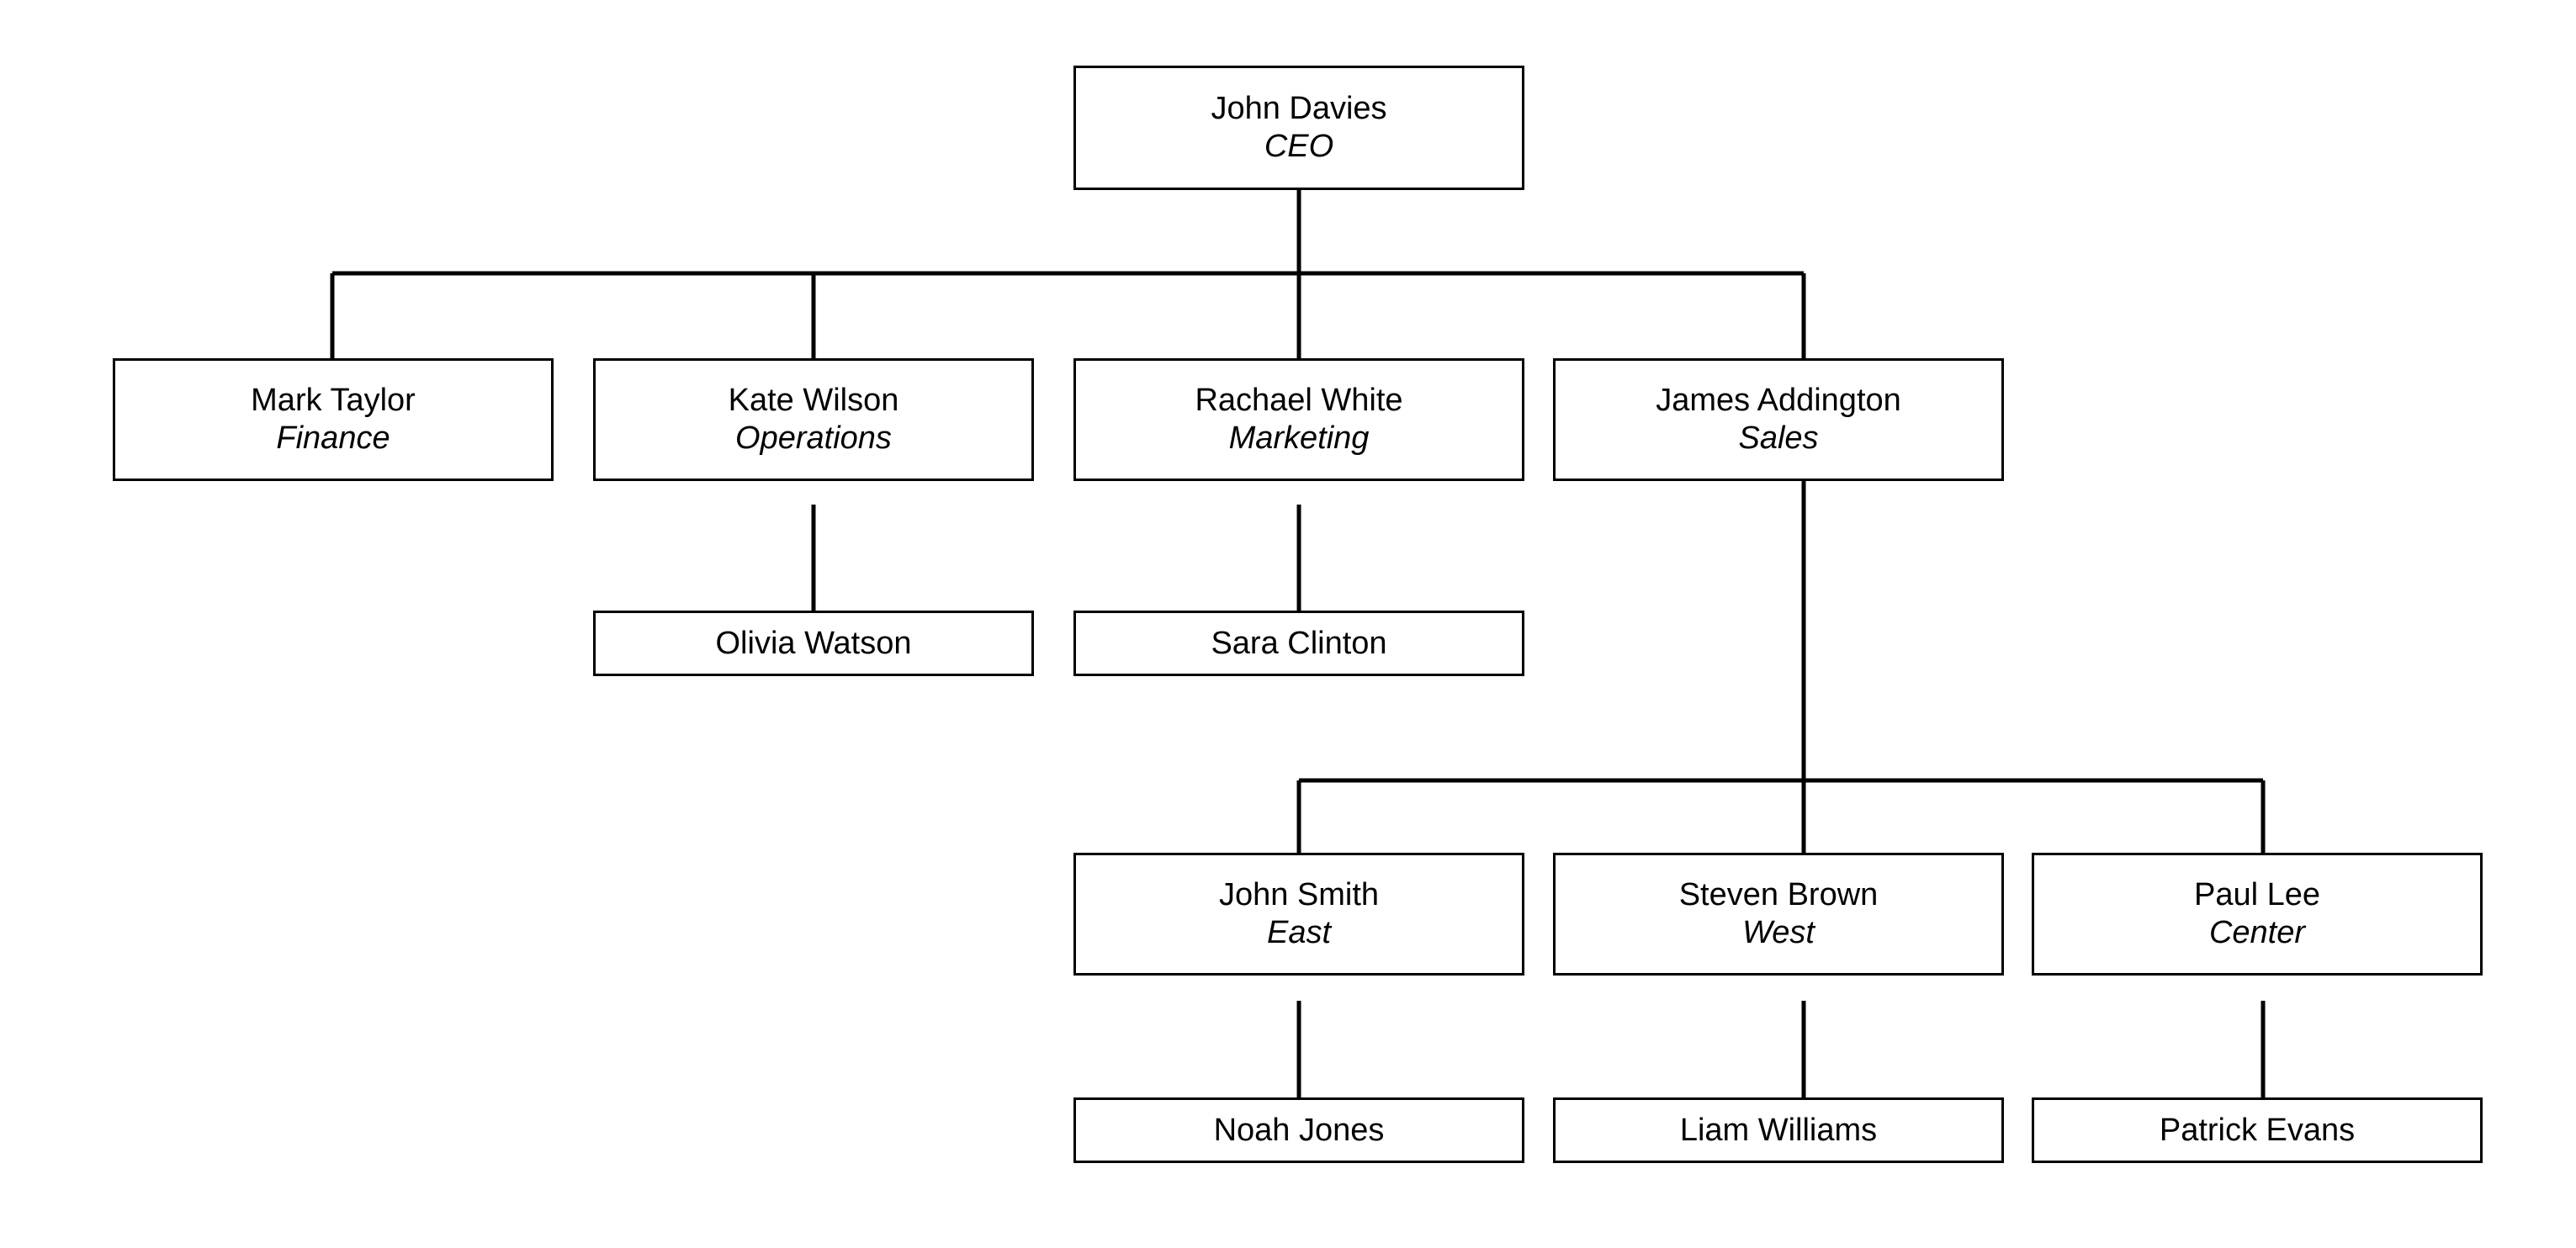 This screenshot has height=1248, width=2576. I want to click on node-noah-jones: Noah Jones, so click(1298, 1130).